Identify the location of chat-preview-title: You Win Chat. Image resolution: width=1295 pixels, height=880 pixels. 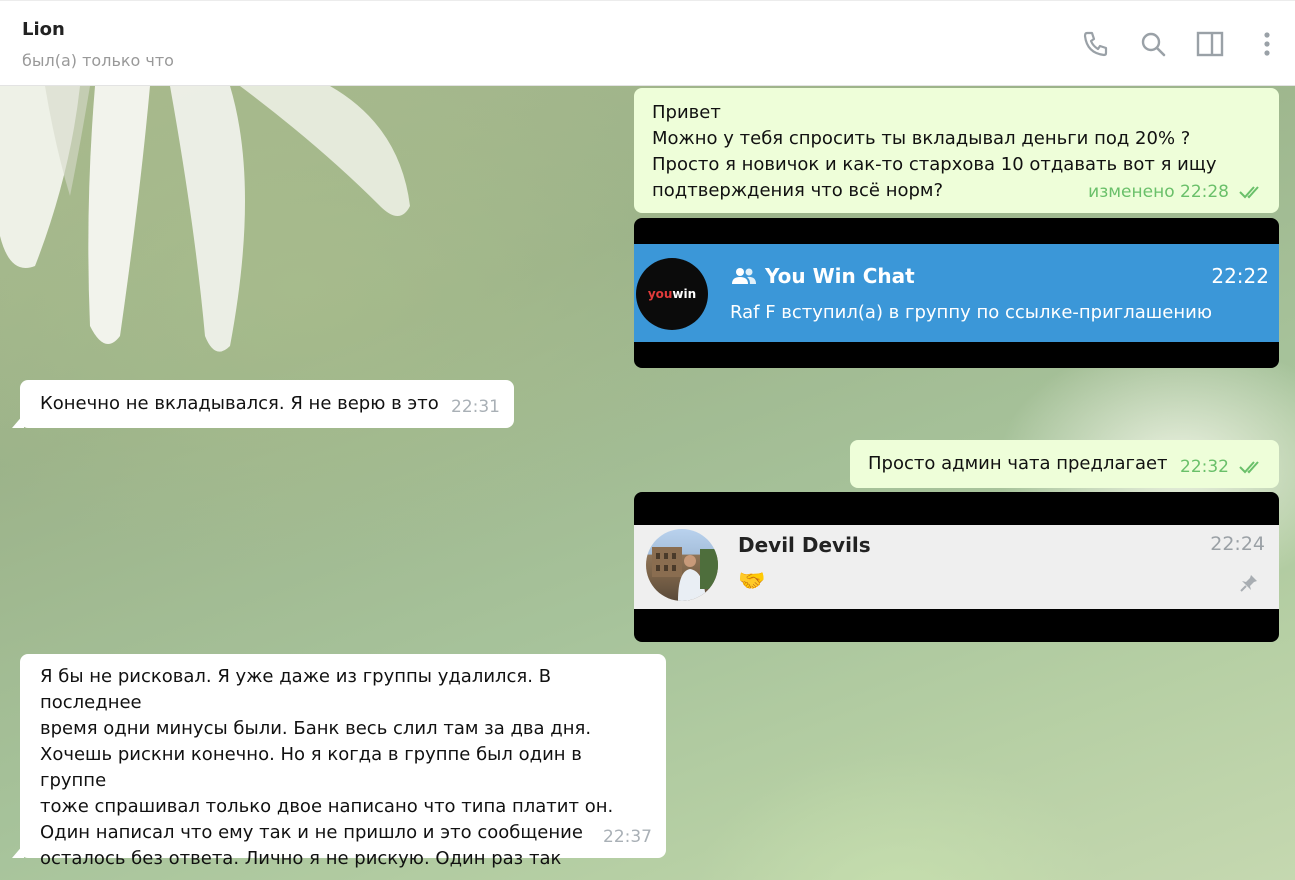
(840, 276).